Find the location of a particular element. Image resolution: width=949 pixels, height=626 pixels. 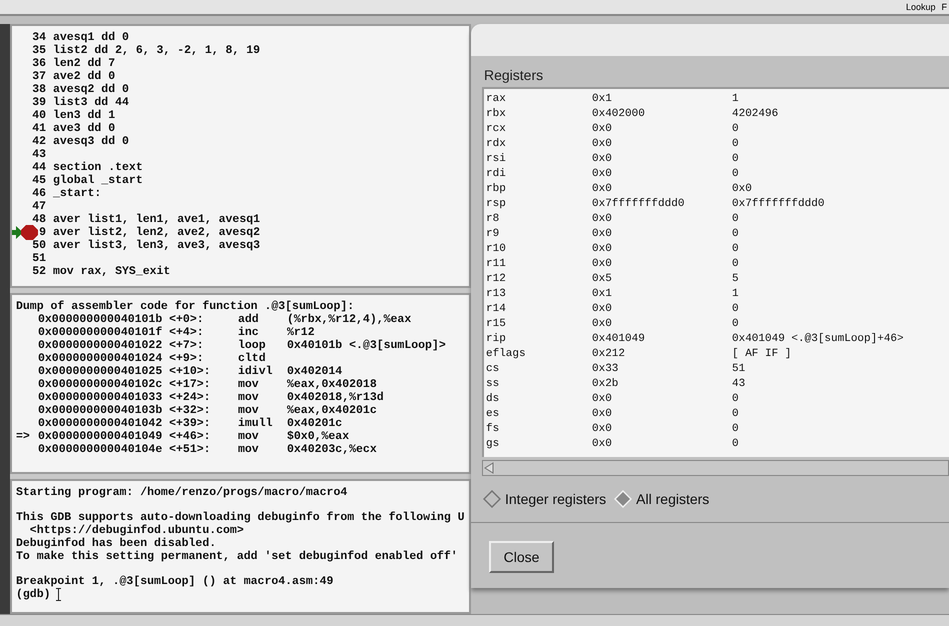

instruction-operands: %eax,0x402018 is located at coordinates (332, 385).